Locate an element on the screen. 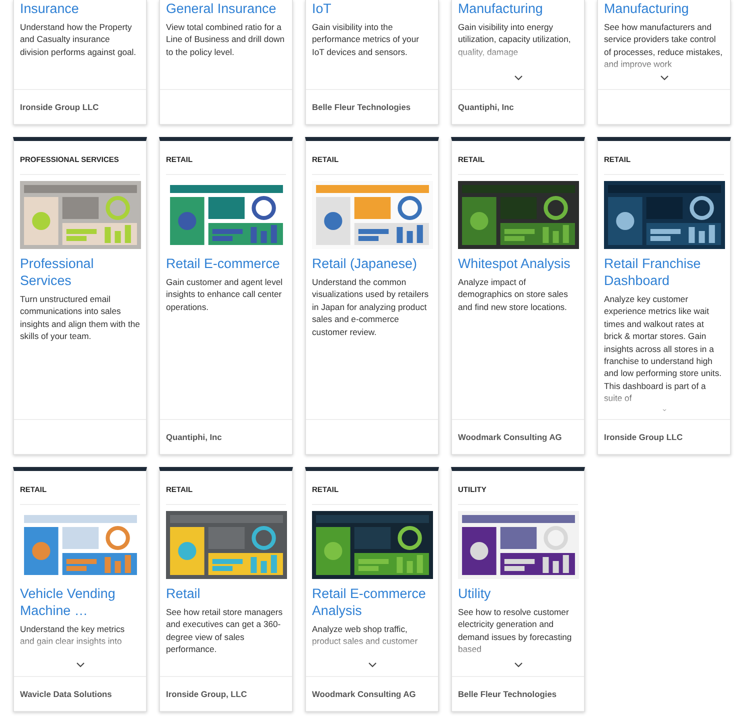  card-title: Whitespot Analysis is located at coordinates (518, 263).